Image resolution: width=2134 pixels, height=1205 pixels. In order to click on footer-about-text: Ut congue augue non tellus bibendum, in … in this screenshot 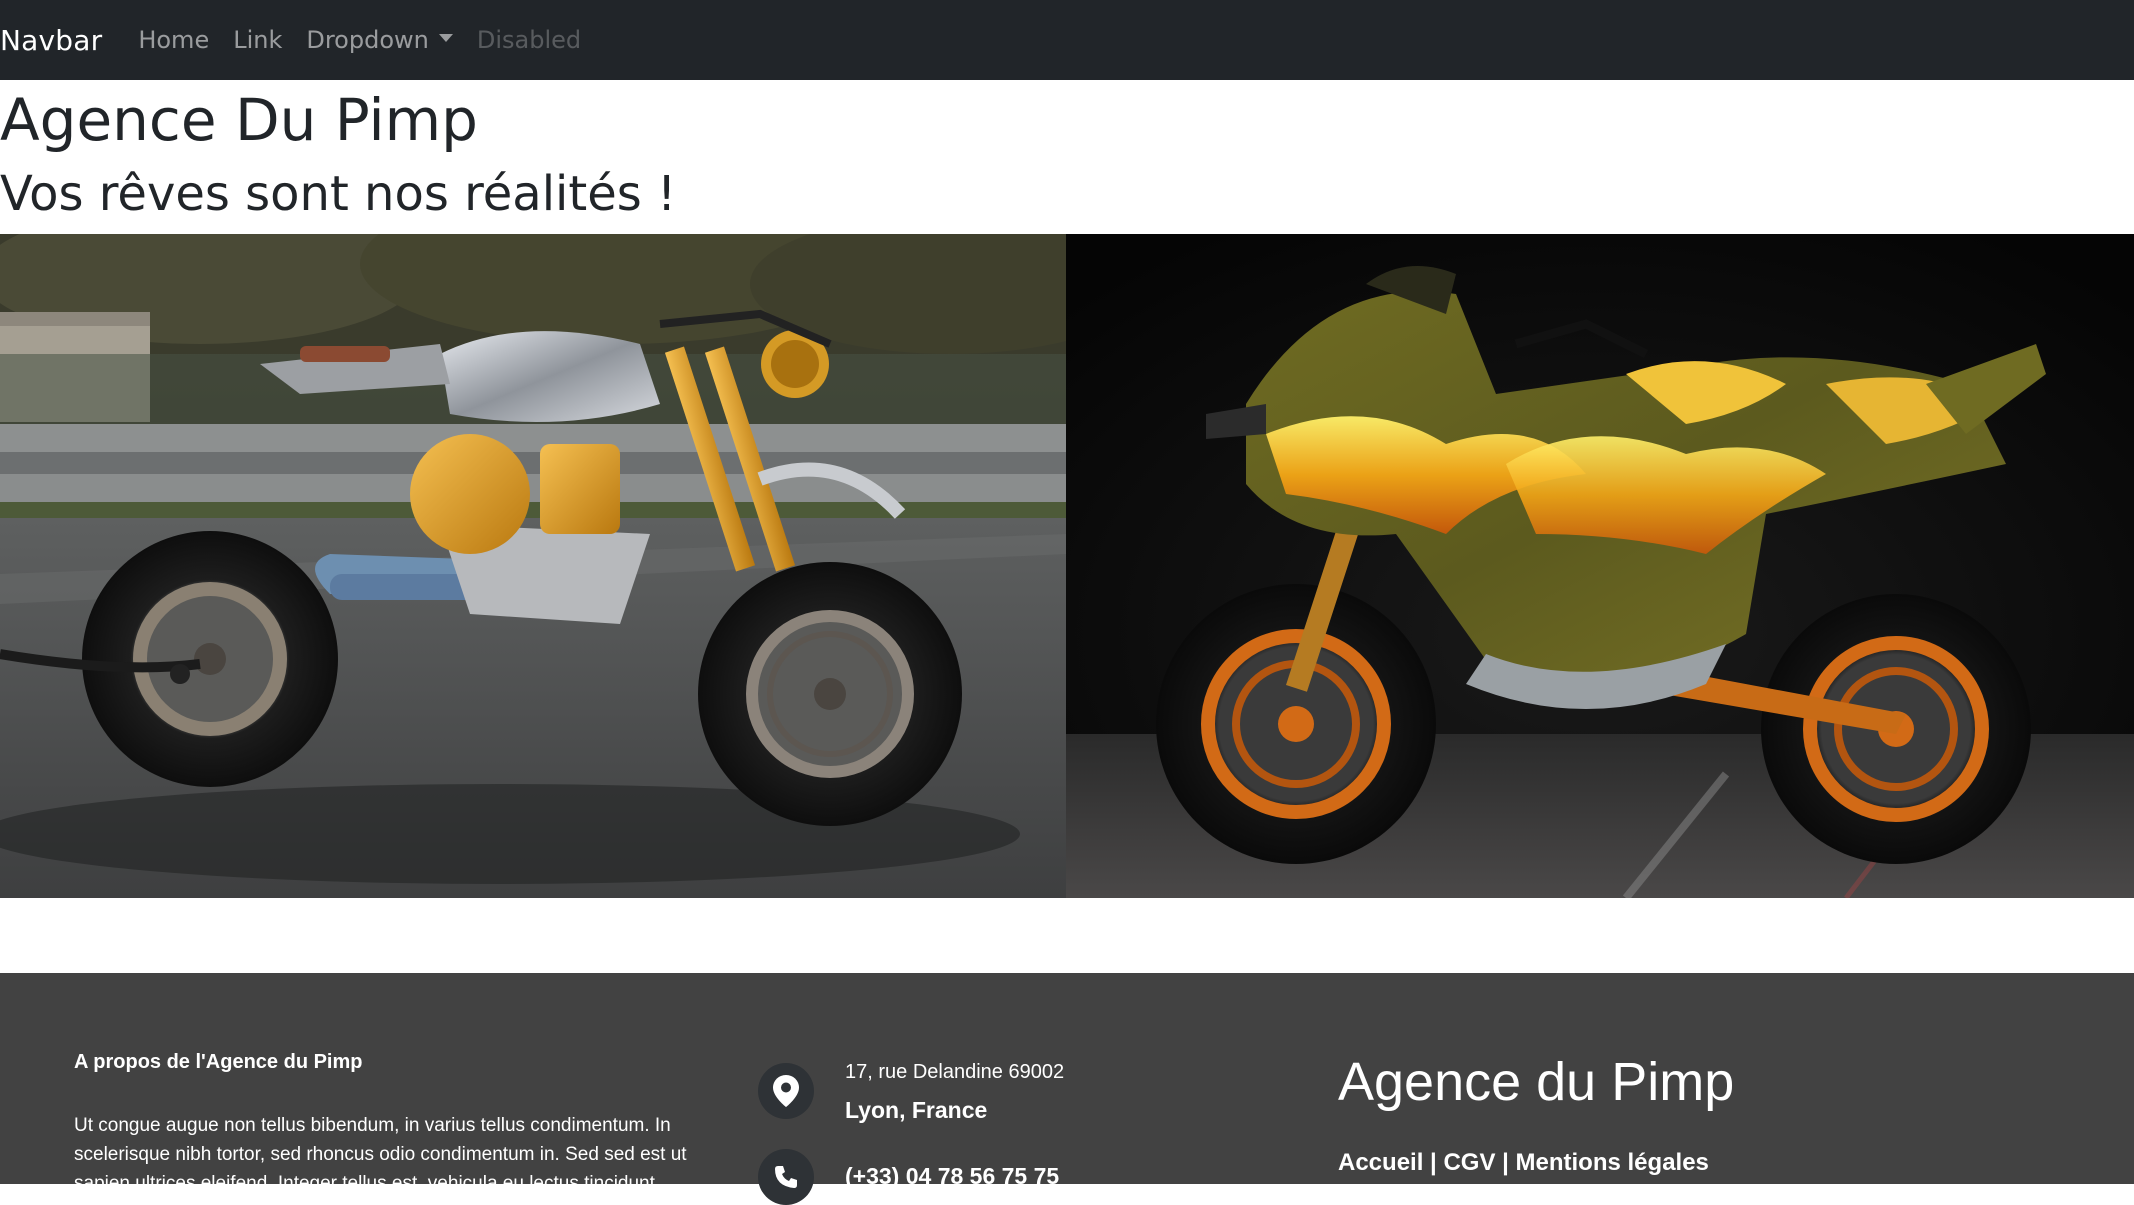, I will do `click(380, 1154)`.